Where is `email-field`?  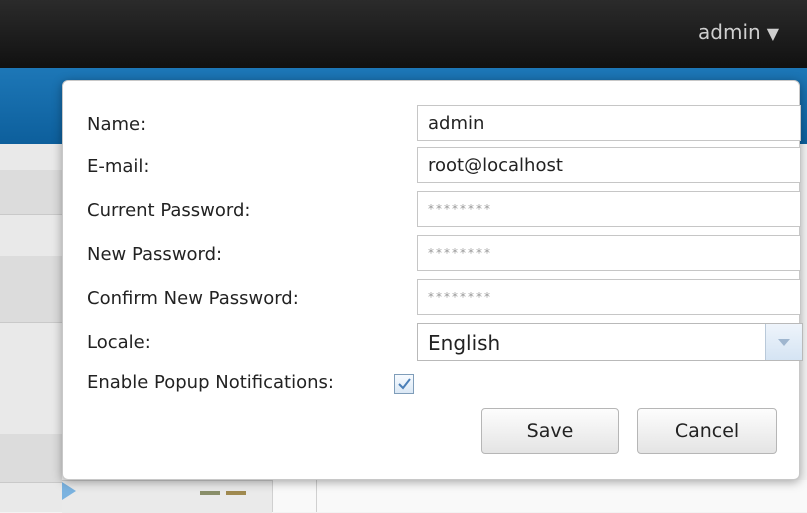
email-field is located at coordinates (609, 165).